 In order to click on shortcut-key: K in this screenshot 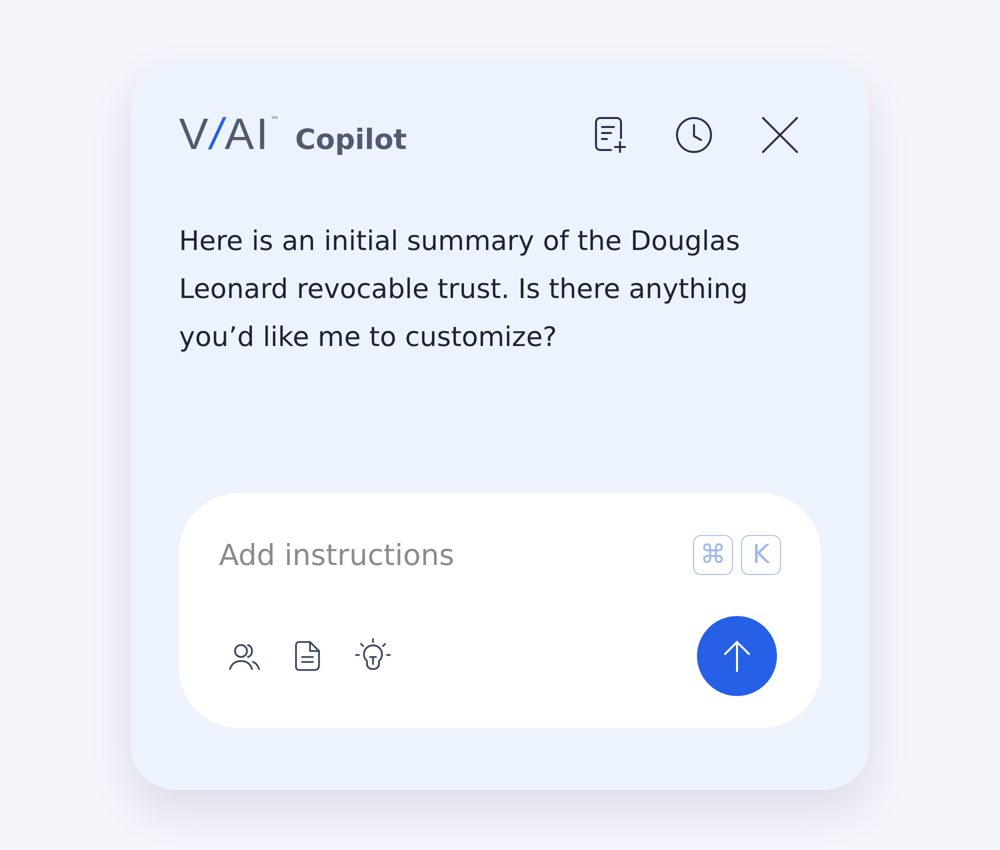, I will do `click(761, 555)`.